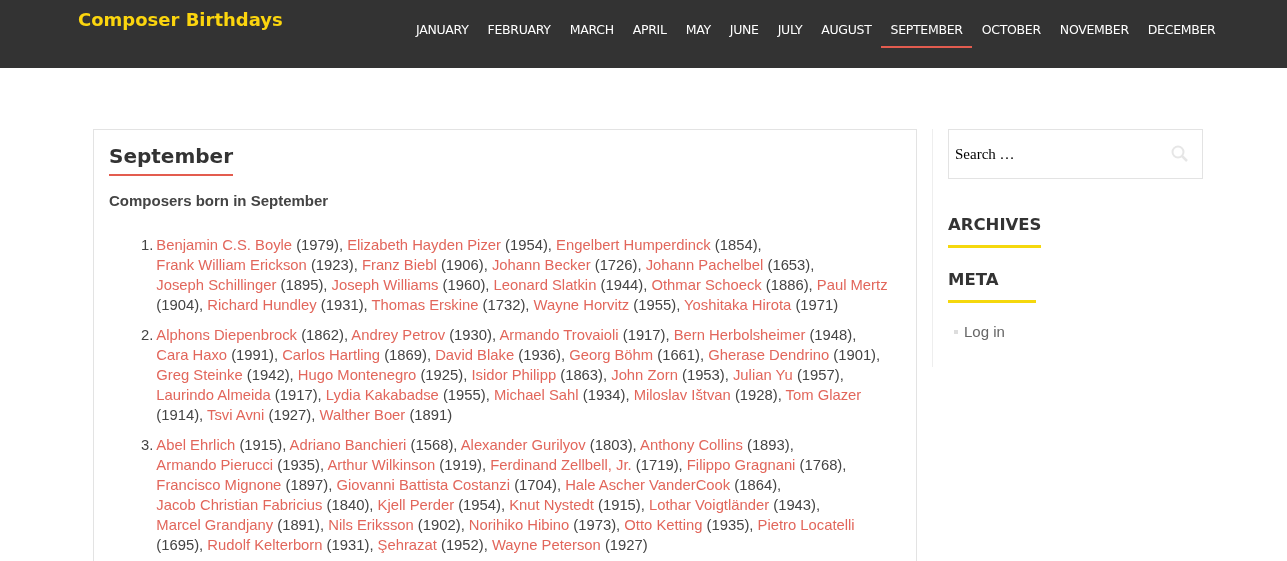 Image resolution: width=1287 pixels, height=561 pixels. What do you see at coordinates (147, 445) in the screenshot?
I see `list-number: 3.` at bounding box center [147, 445].